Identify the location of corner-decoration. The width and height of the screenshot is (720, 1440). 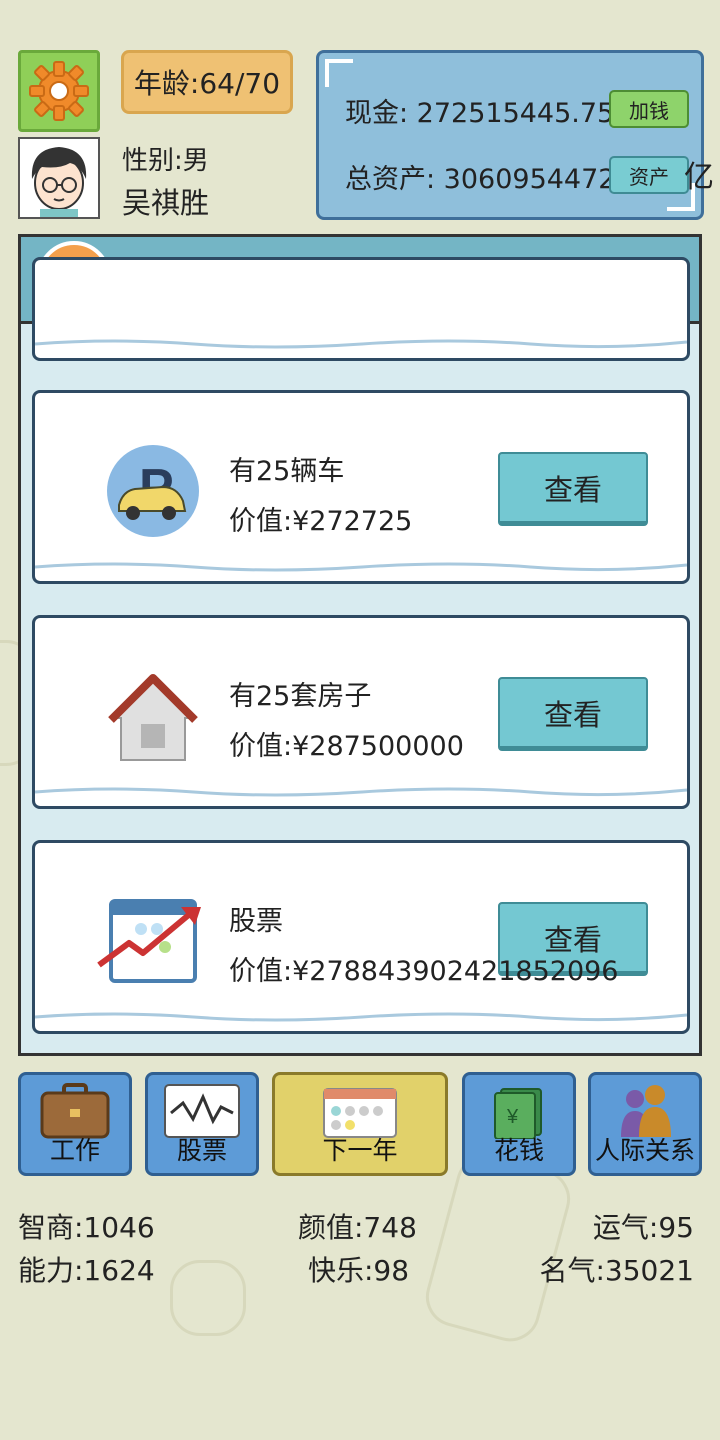
(339, 73).